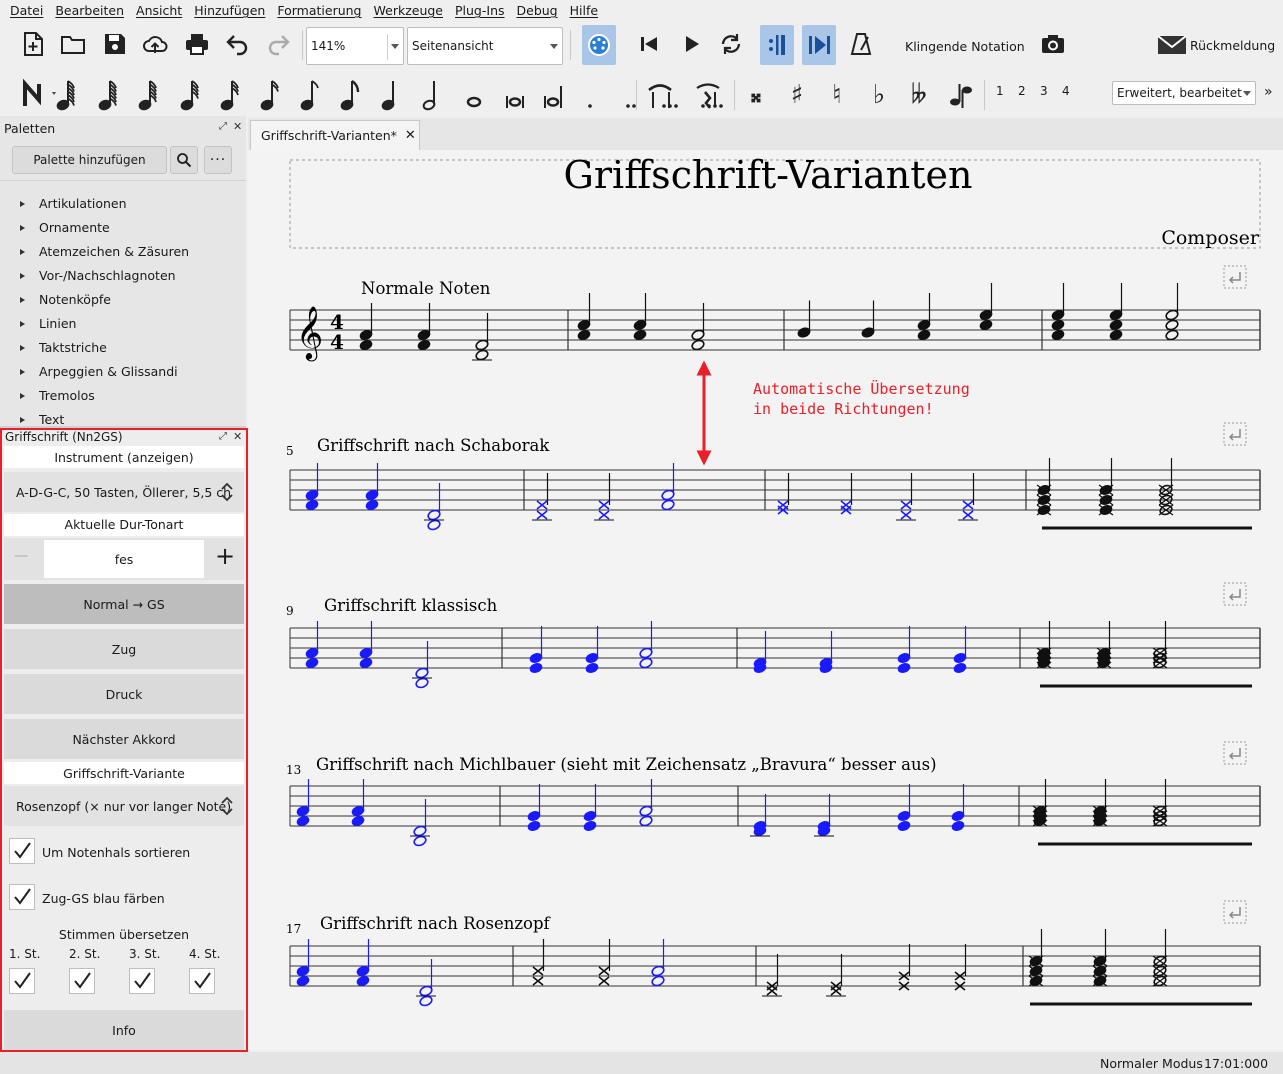 The height and width of the screenshot is (1074, 1283). Describe the element at coordinates (319, 11) in the screenshot. I see `menu-formatierung: Formatierung` at that location.